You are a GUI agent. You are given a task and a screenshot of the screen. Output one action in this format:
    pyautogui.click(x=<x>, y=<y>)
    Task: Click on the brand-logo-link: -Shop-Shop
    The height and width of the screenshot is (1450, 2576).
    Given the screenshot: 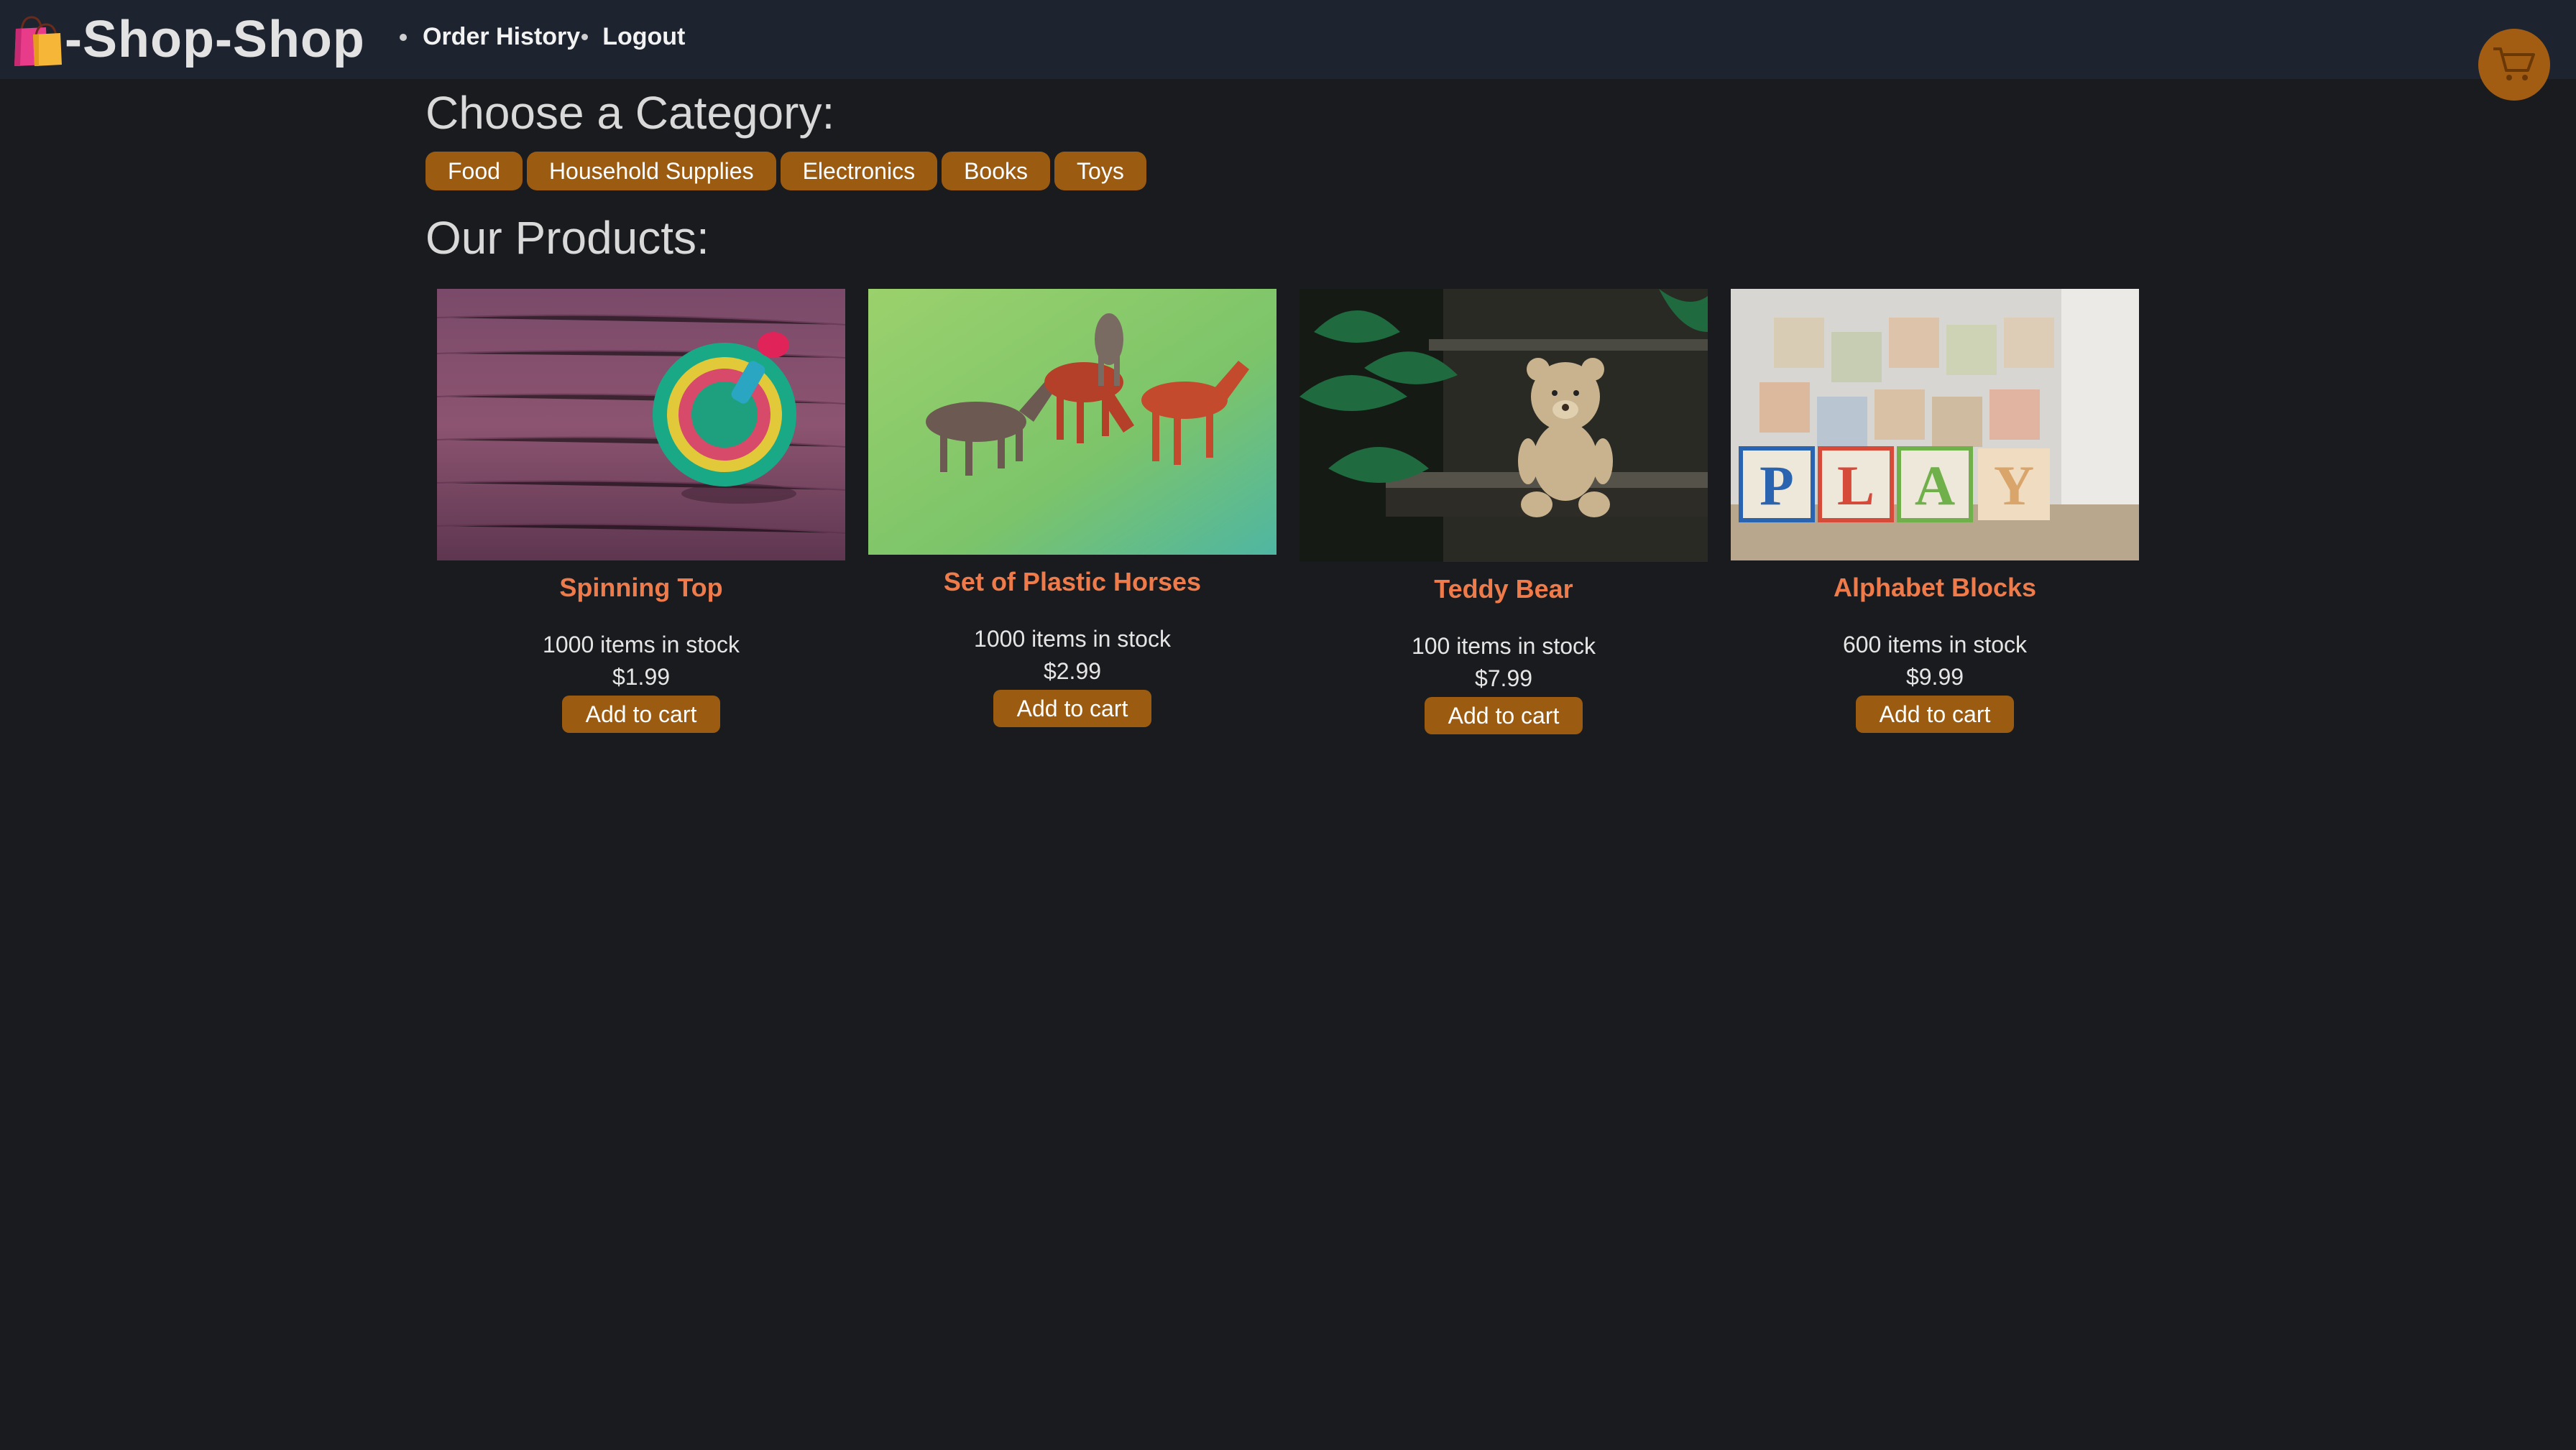 What is the action you would take?
    pyautogui.click(x=188, y=39)
    